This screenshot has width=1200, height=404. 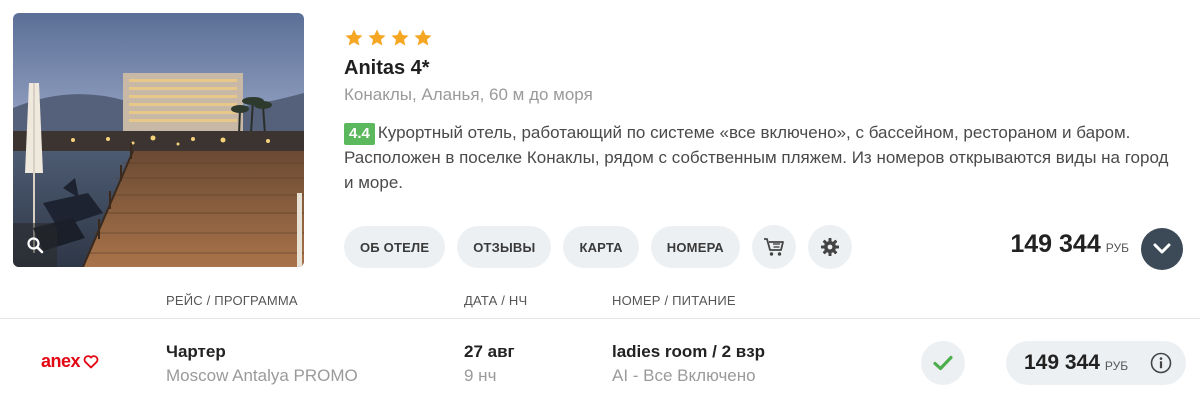 I want to click on operator-name: anex, so click(x=61, y=361).